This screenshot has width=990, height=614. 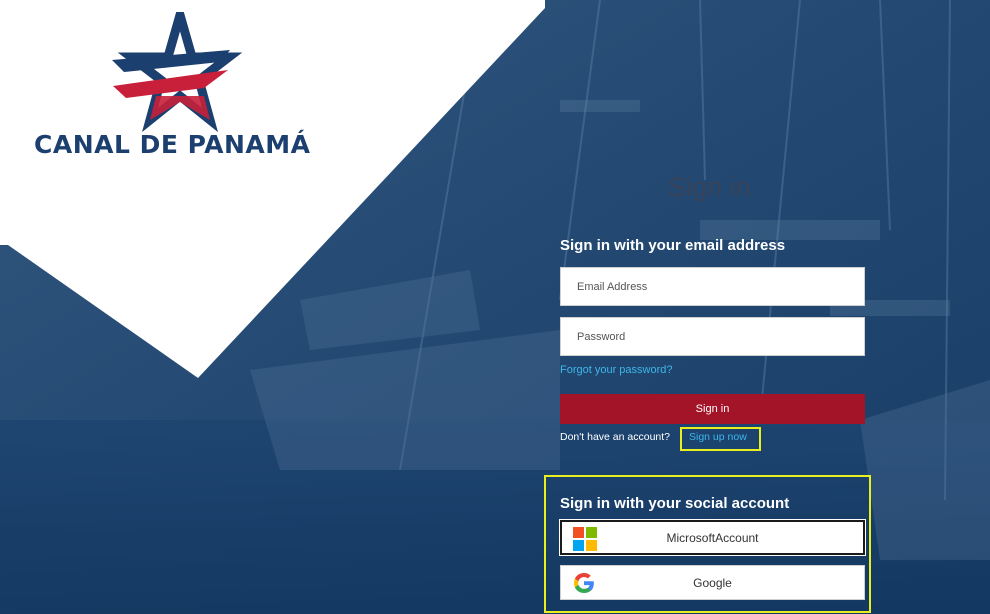 What do you see at coordinates (712, 409) in the screenshot?
I see `sign-in-button: Sign in` at bounding box center [712, 409].